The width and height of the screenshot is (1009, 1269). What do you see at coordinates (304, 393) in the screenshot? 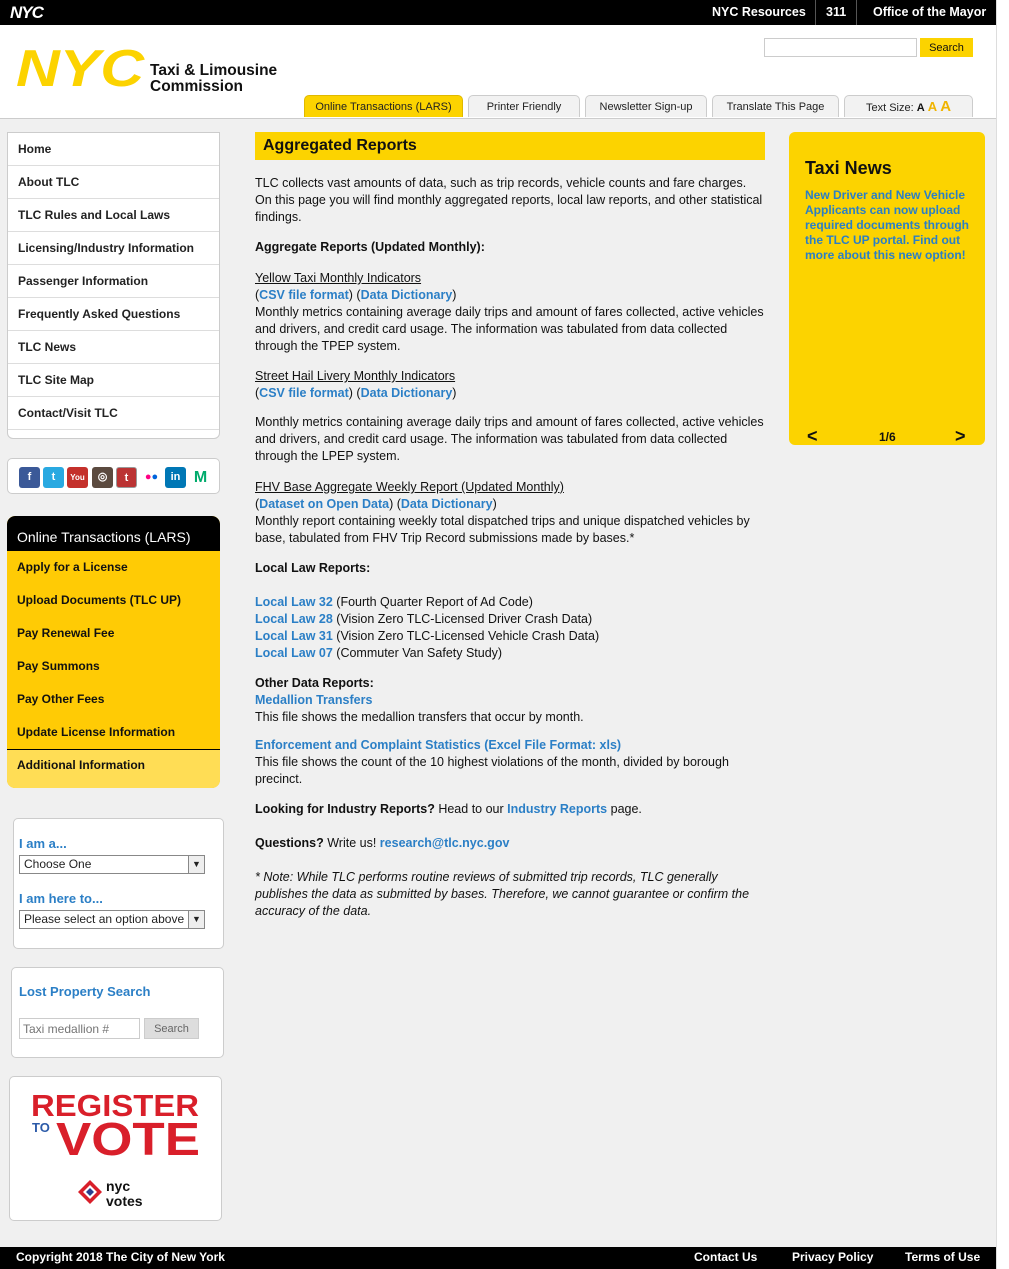
I see `street-hail-csv-link: CSV file format` at bounding box center [304, 393].